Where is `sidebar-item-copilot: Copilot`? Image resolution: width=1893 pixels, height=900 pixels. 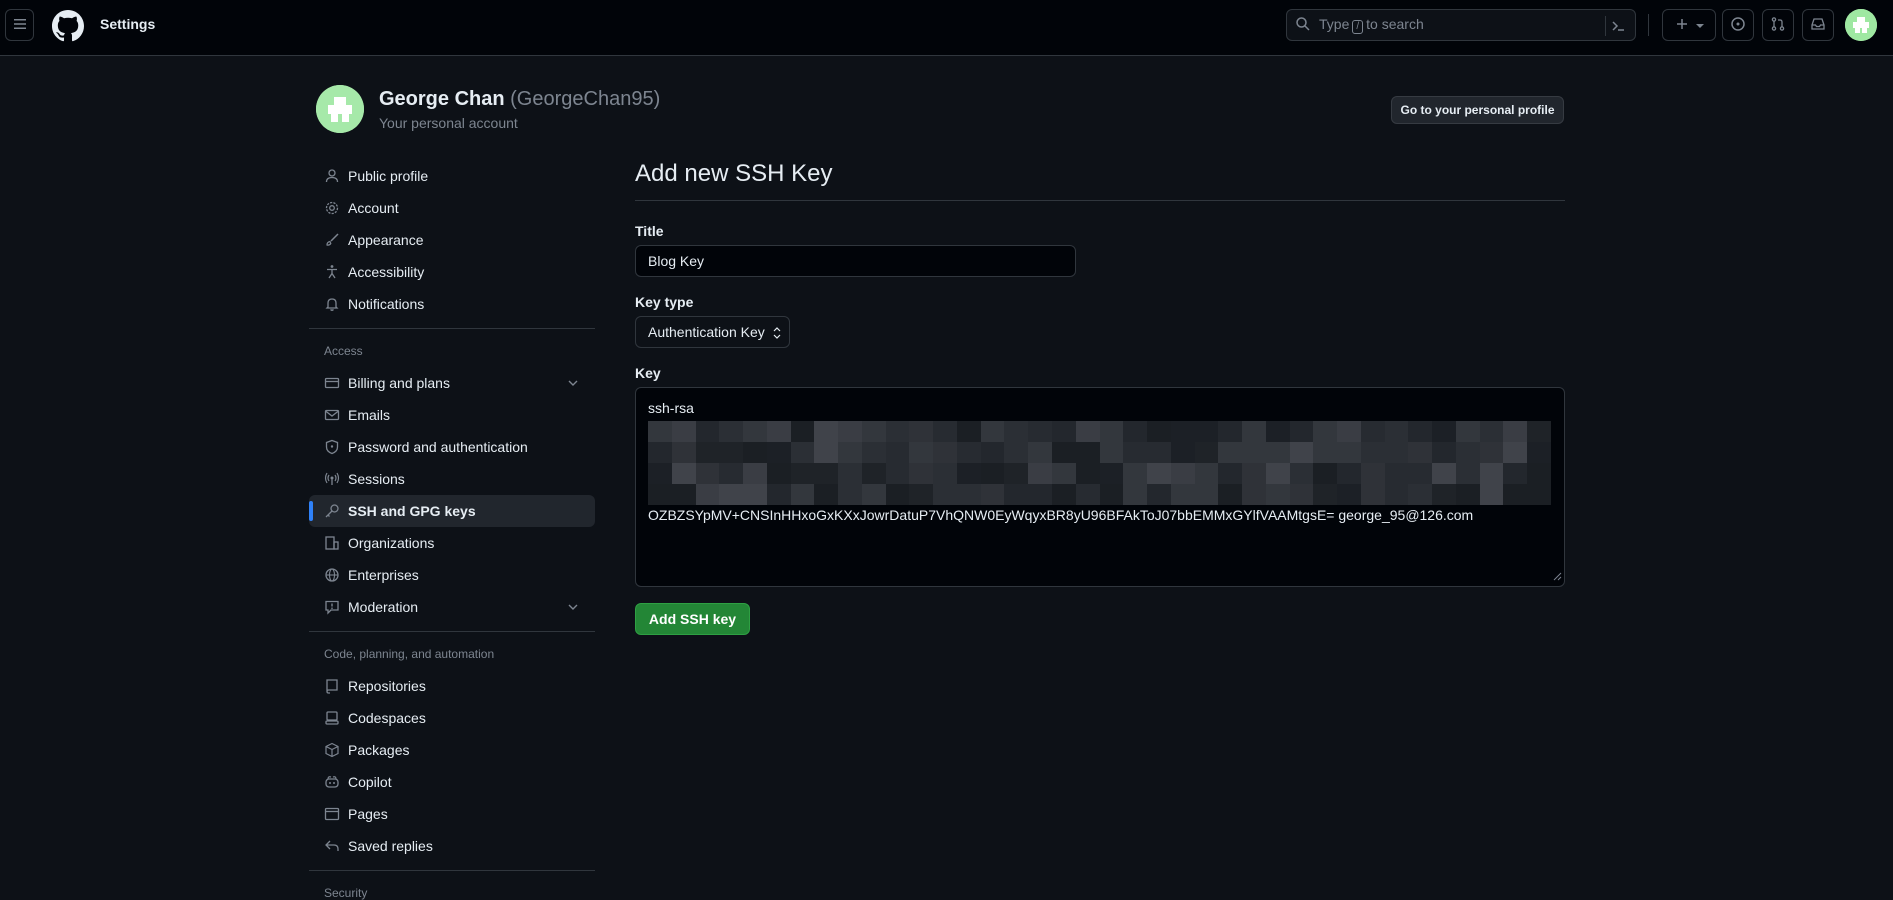
sidebar-item-copilot: Copilot is located at coordinates (452, 782).